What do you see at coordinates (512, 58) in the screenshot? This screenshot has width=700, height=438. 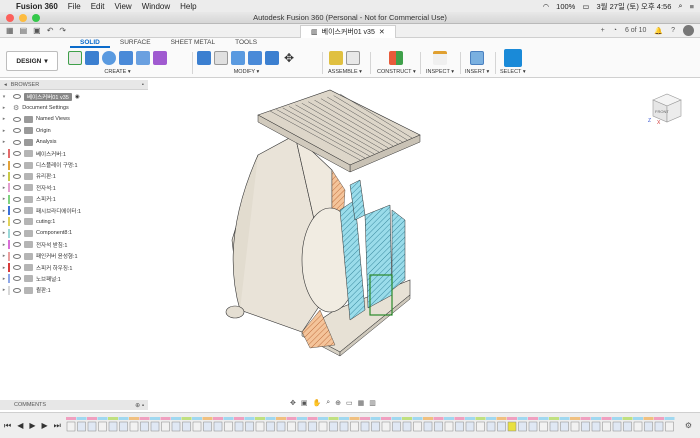 I see `select-arrow-icon` at bounding box center [512, 58].